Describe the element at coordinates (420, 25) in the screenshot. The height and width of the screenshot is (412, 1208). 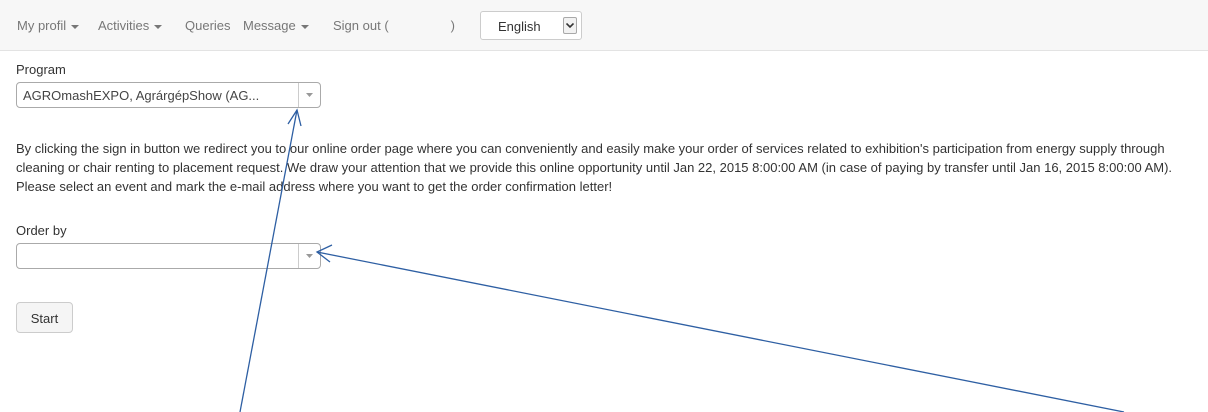
I see `redacted-username` at that location.